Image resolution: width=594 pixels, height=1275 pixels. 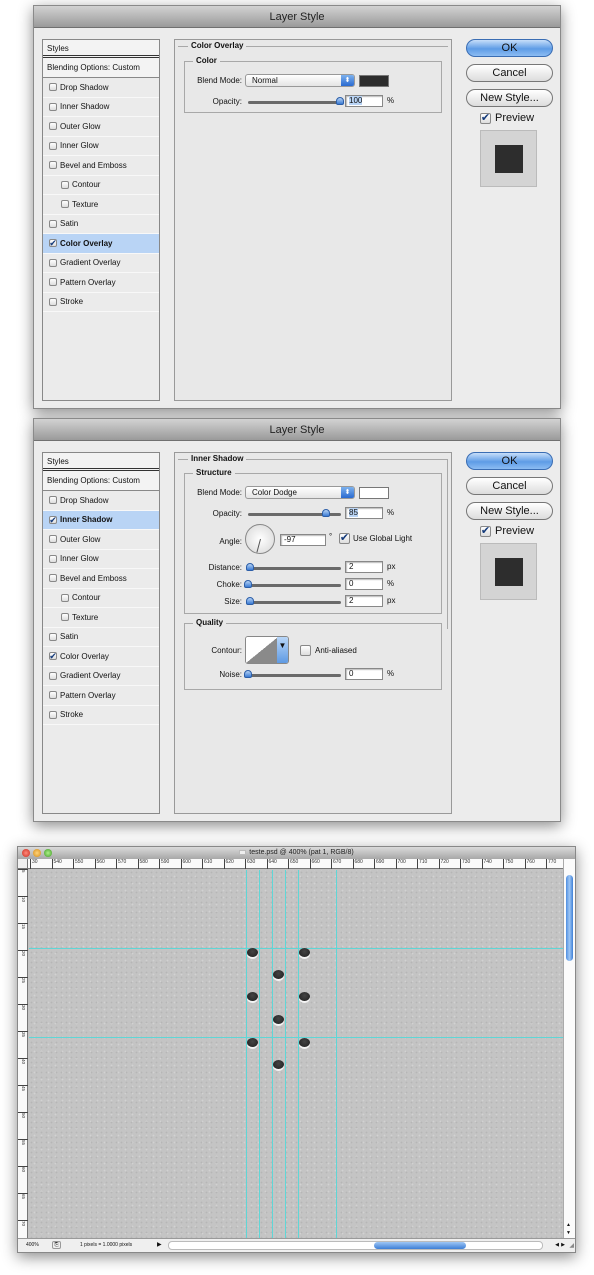 I want to click on distance-slider-knob, so click(x=250, y=567).